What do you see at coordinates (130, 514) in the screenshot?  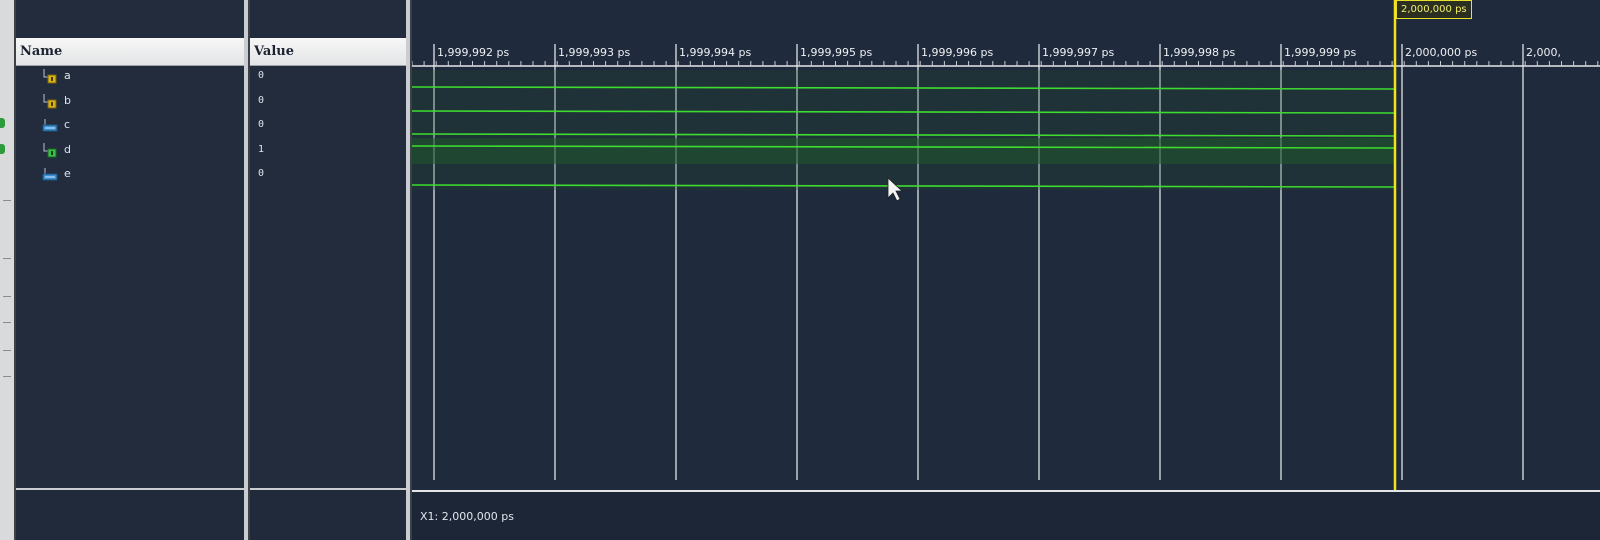 I see `name-panel-footer` at bounding box center [130, 514].